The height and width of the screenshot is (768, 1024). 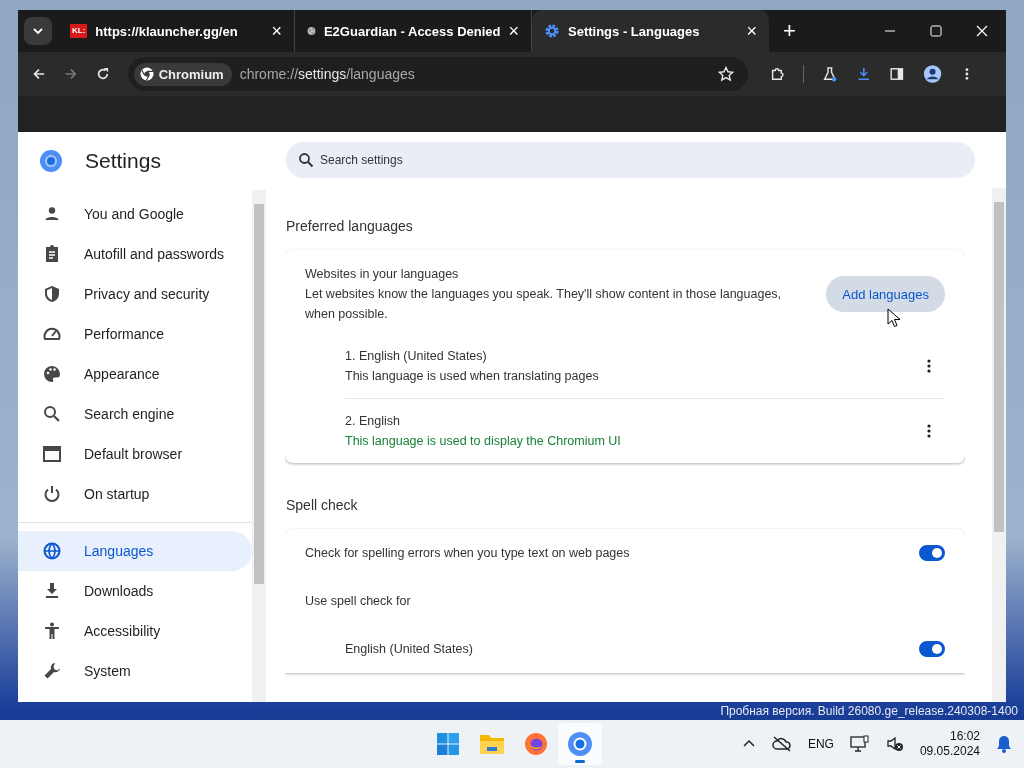 I want to click on tab-title: E2Guardian - Access Denied, so click(x=412, y=31).